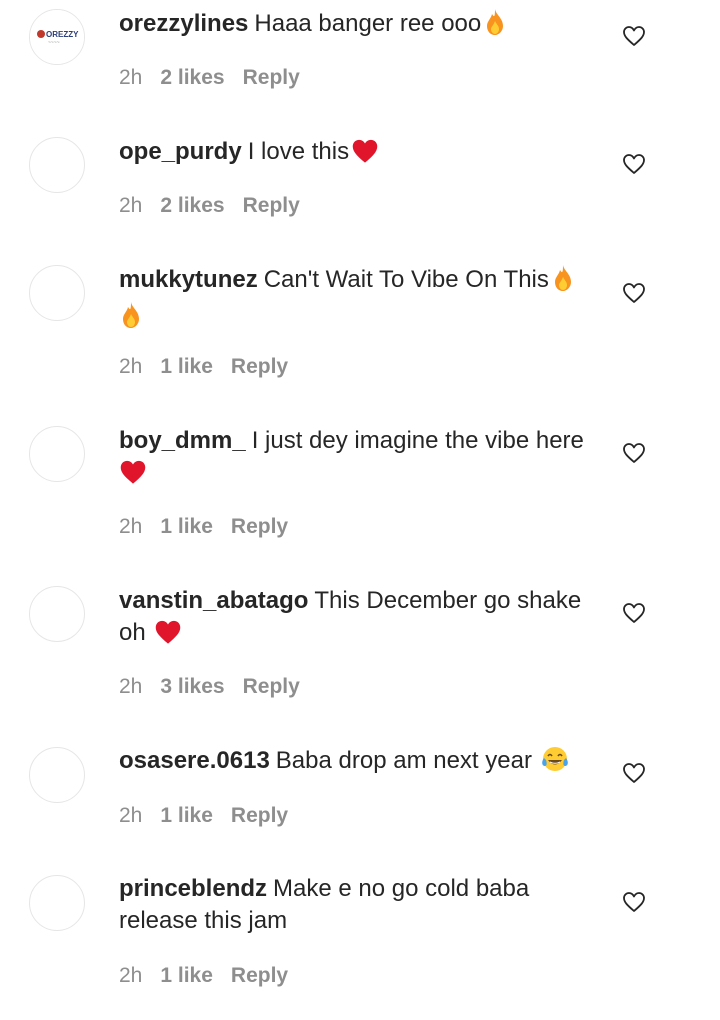 Image resolution: width=720 pixels, height=1020 pixels. Describe the element at coordinates (188, 279) in the screenshot. I see `username: mukkytunez` at that location.